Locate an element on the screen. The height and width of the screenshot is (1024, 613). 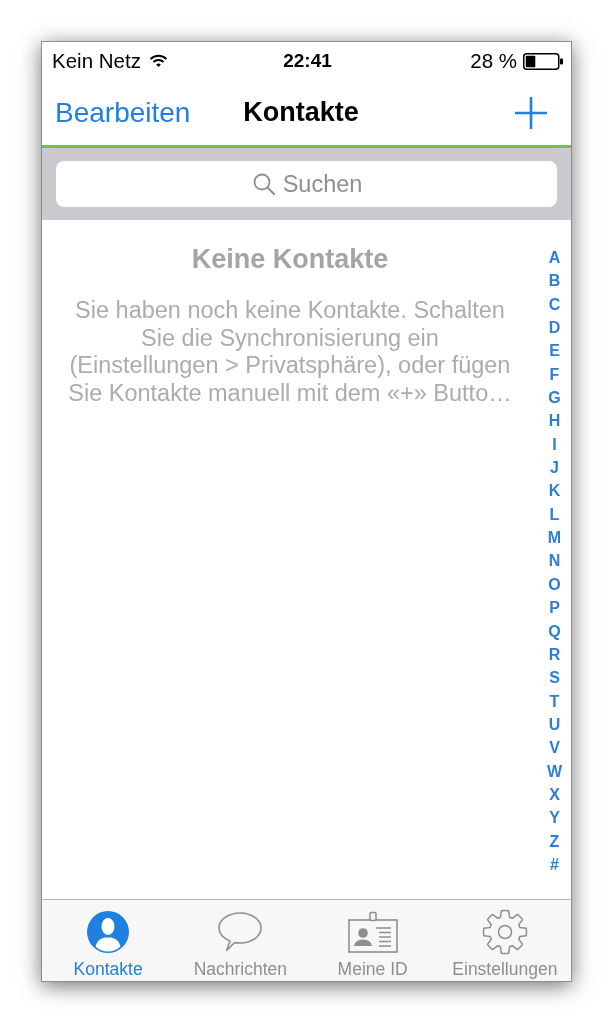
index-letter: B is located at coordinates (554, 281).